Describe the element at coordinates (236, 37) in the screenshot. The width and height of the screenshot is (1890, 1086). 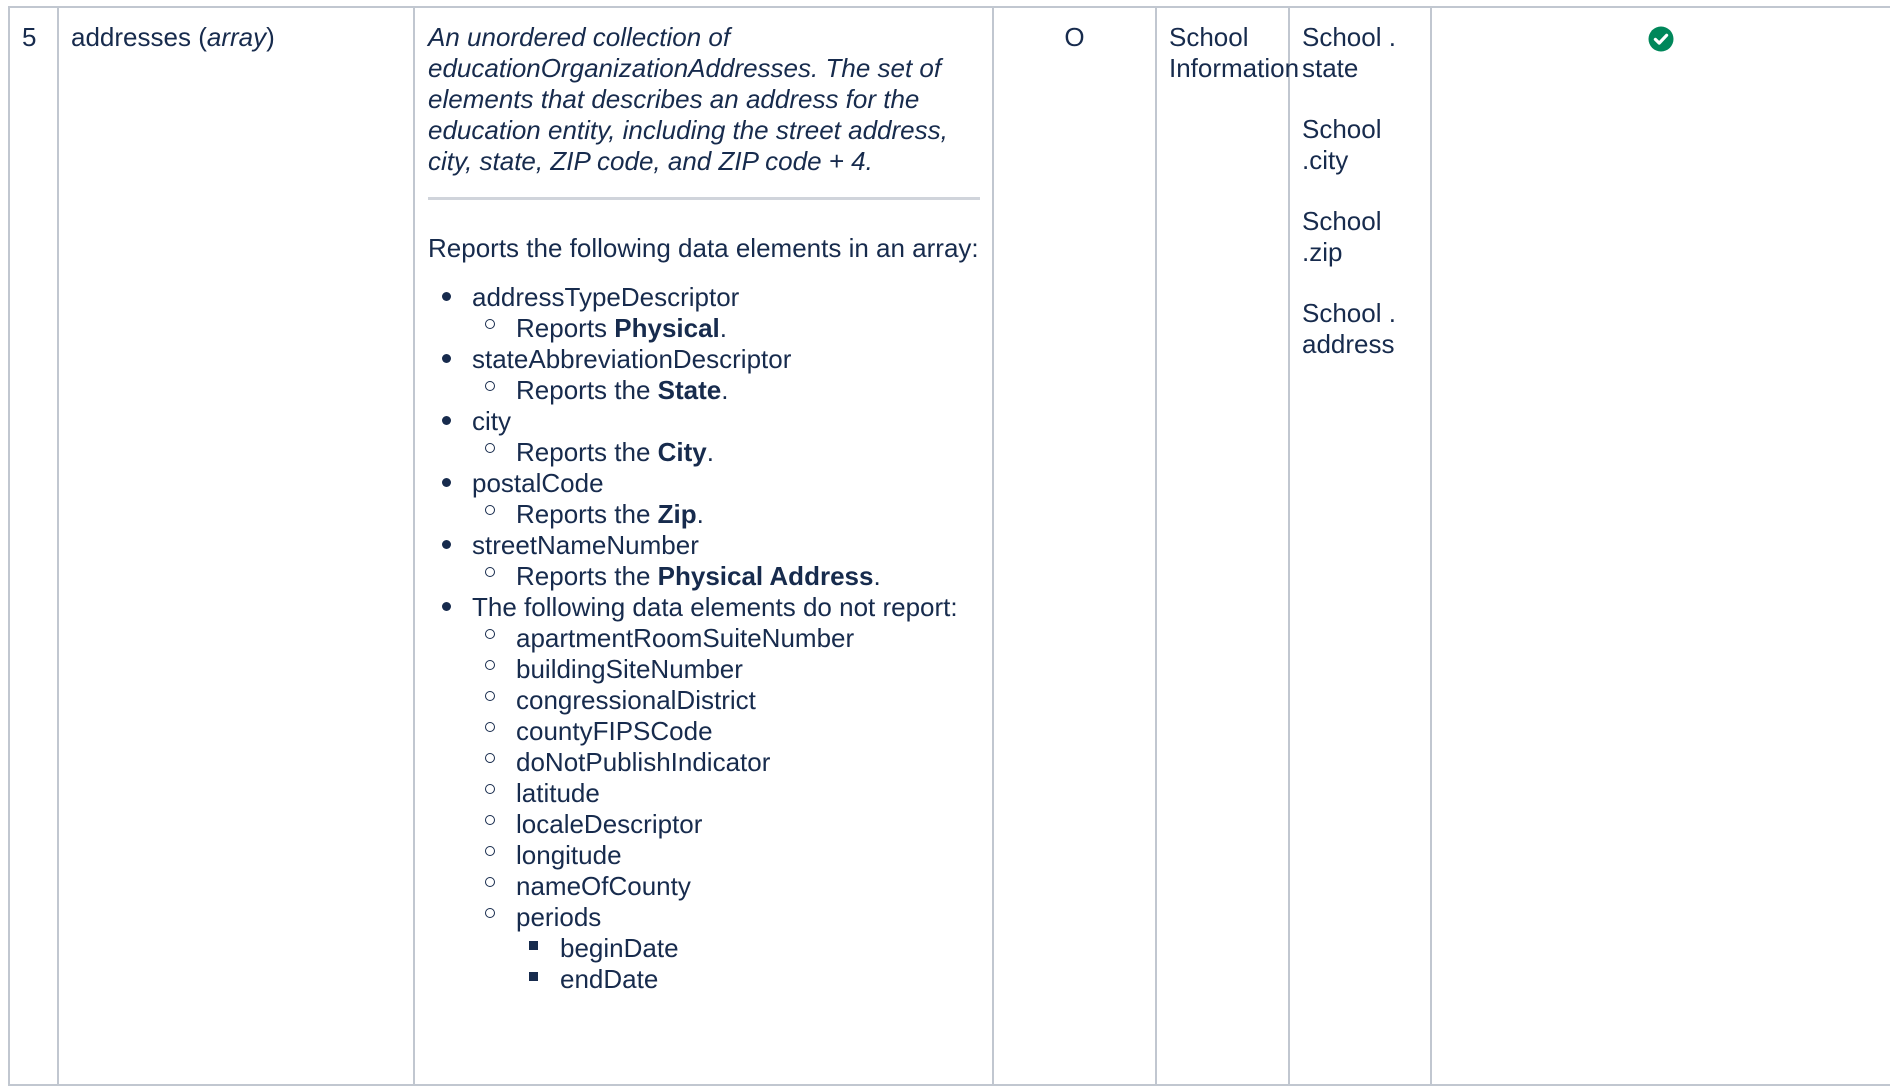
I see `element-type: array` at that location.